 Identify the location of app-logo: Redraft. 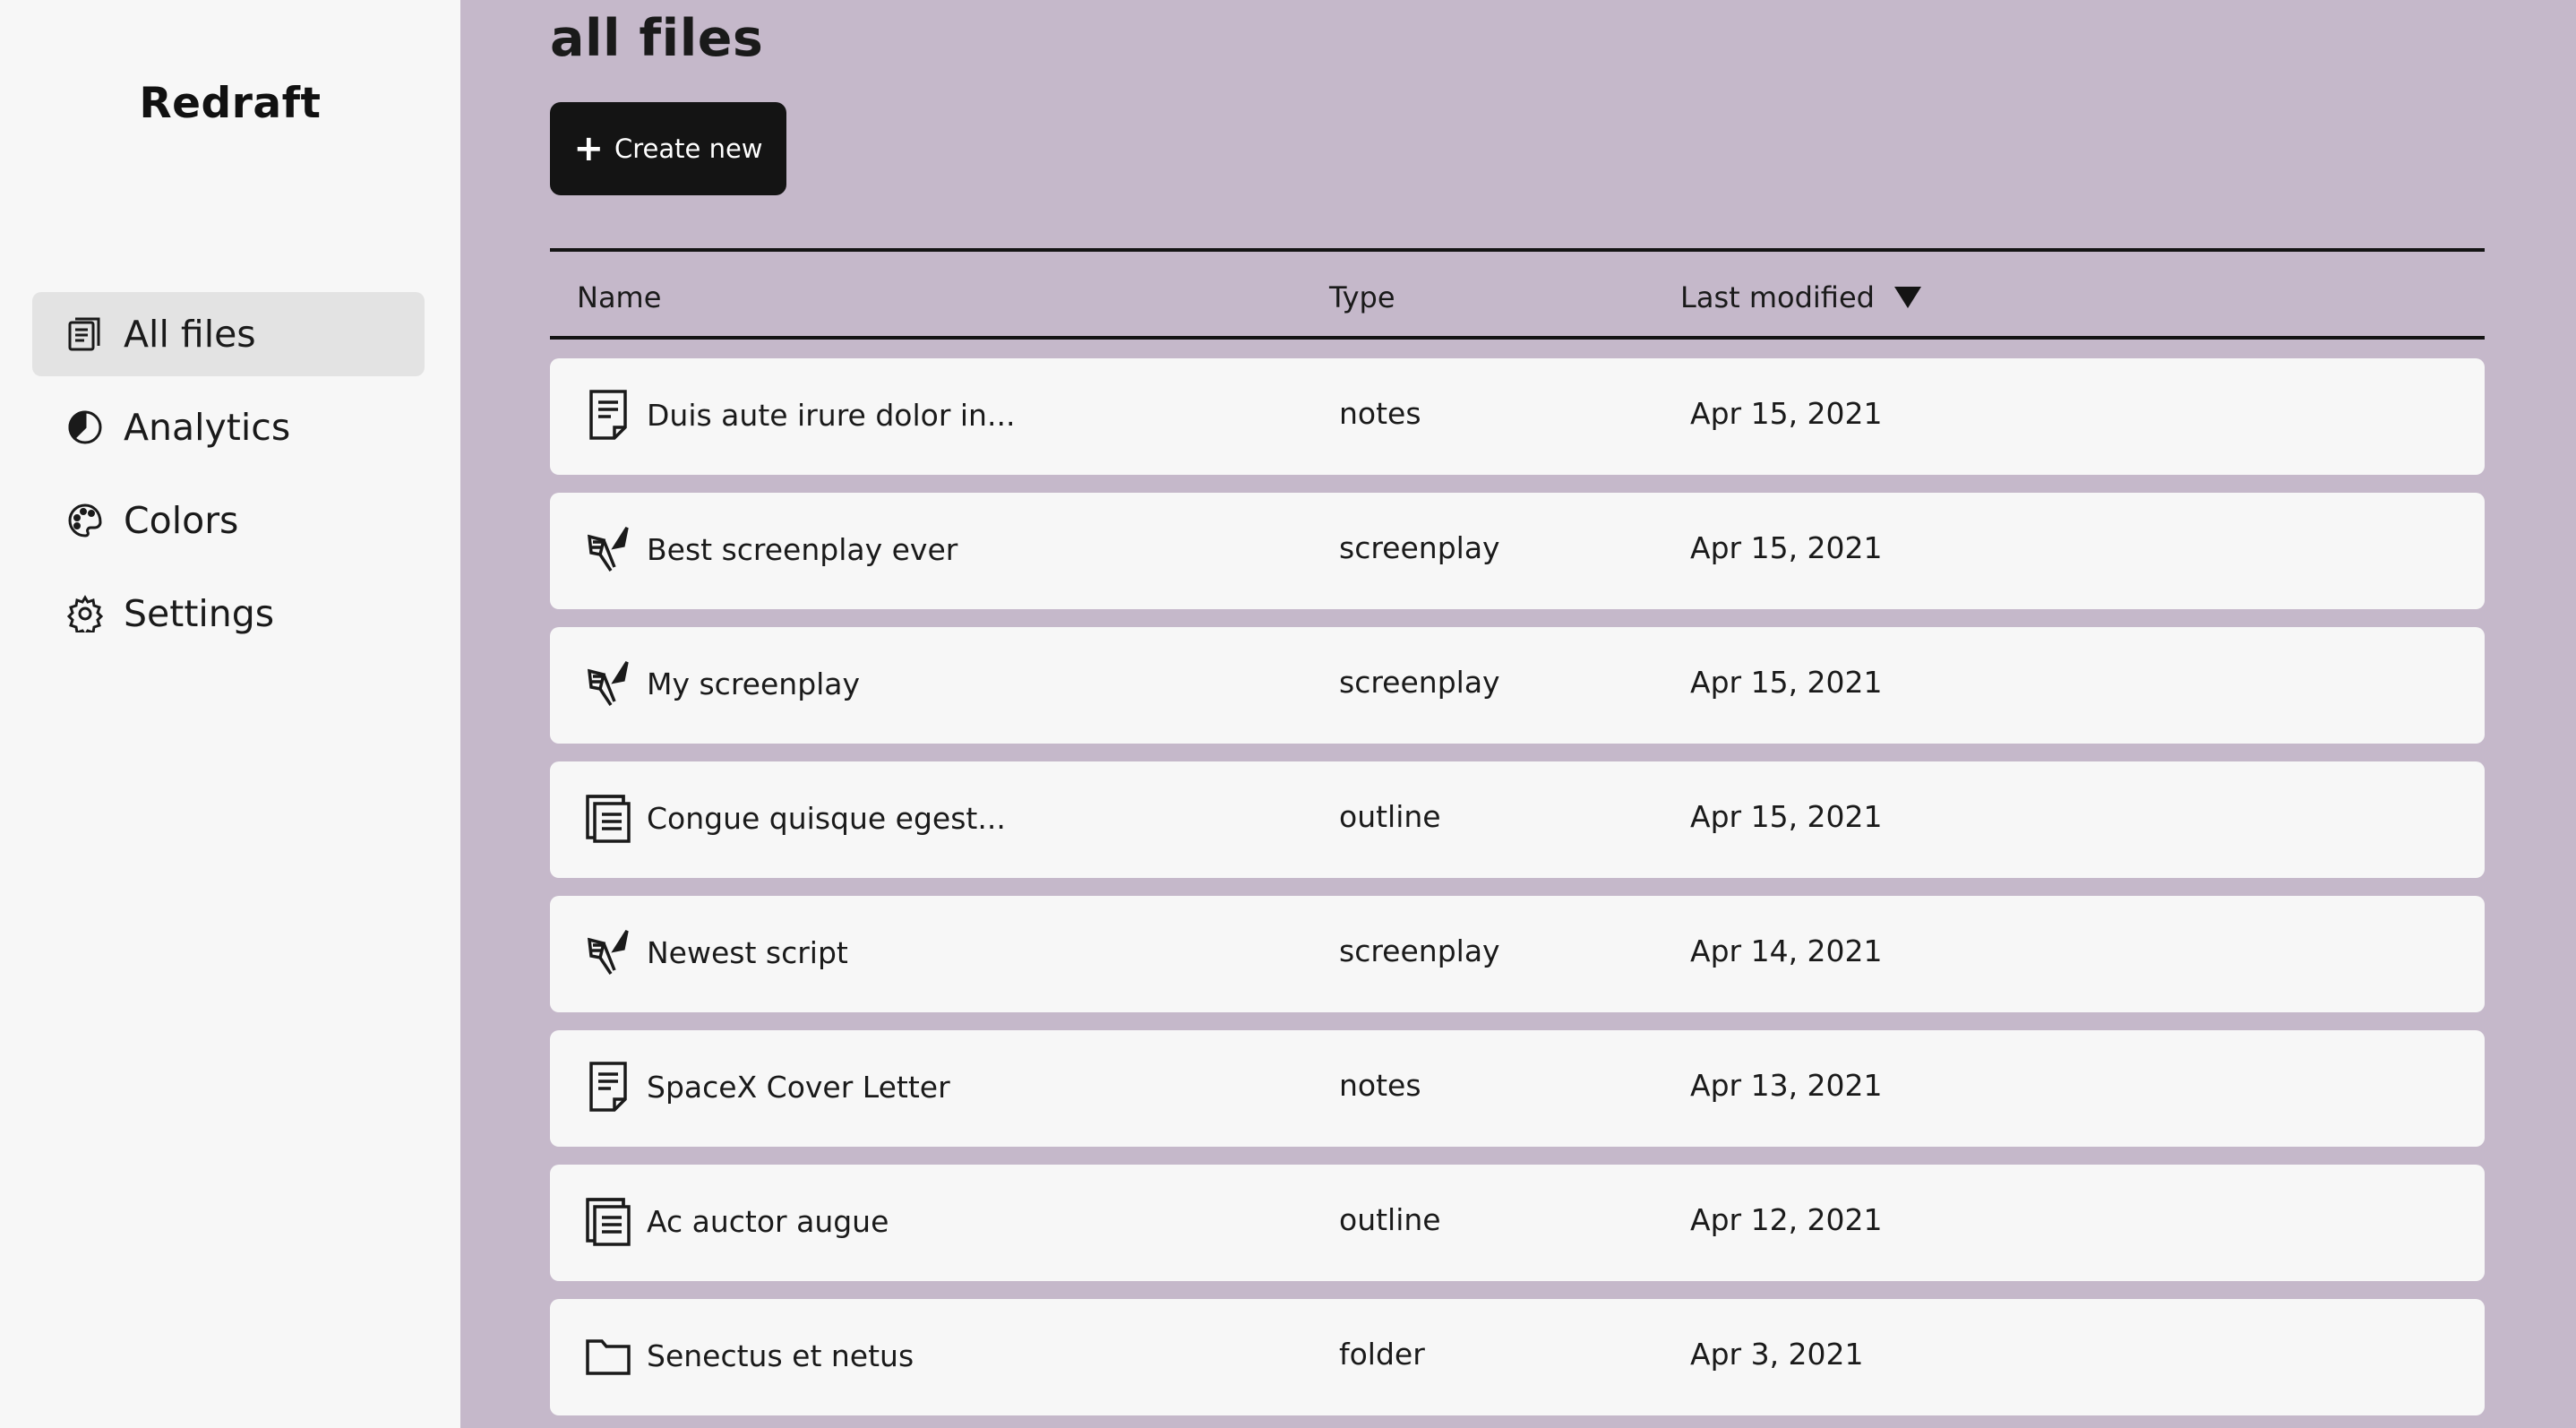
(230, 103).